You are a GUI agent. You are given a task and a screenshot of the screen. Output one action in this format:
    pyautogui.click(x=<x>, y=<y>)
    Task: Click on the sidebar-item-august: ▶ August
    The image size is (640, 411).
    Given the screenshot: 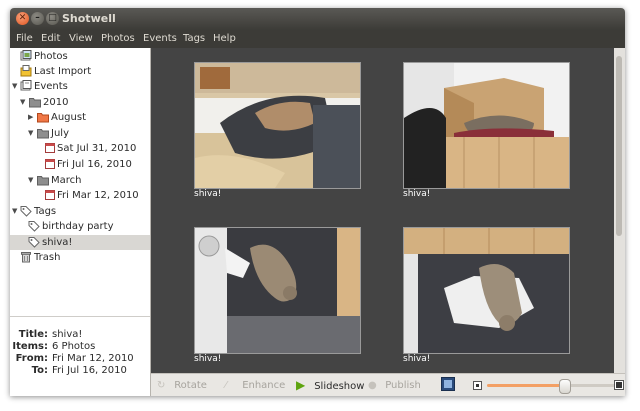 What is the action you would take?
    pyautogui.click(x=80, y=117)
    